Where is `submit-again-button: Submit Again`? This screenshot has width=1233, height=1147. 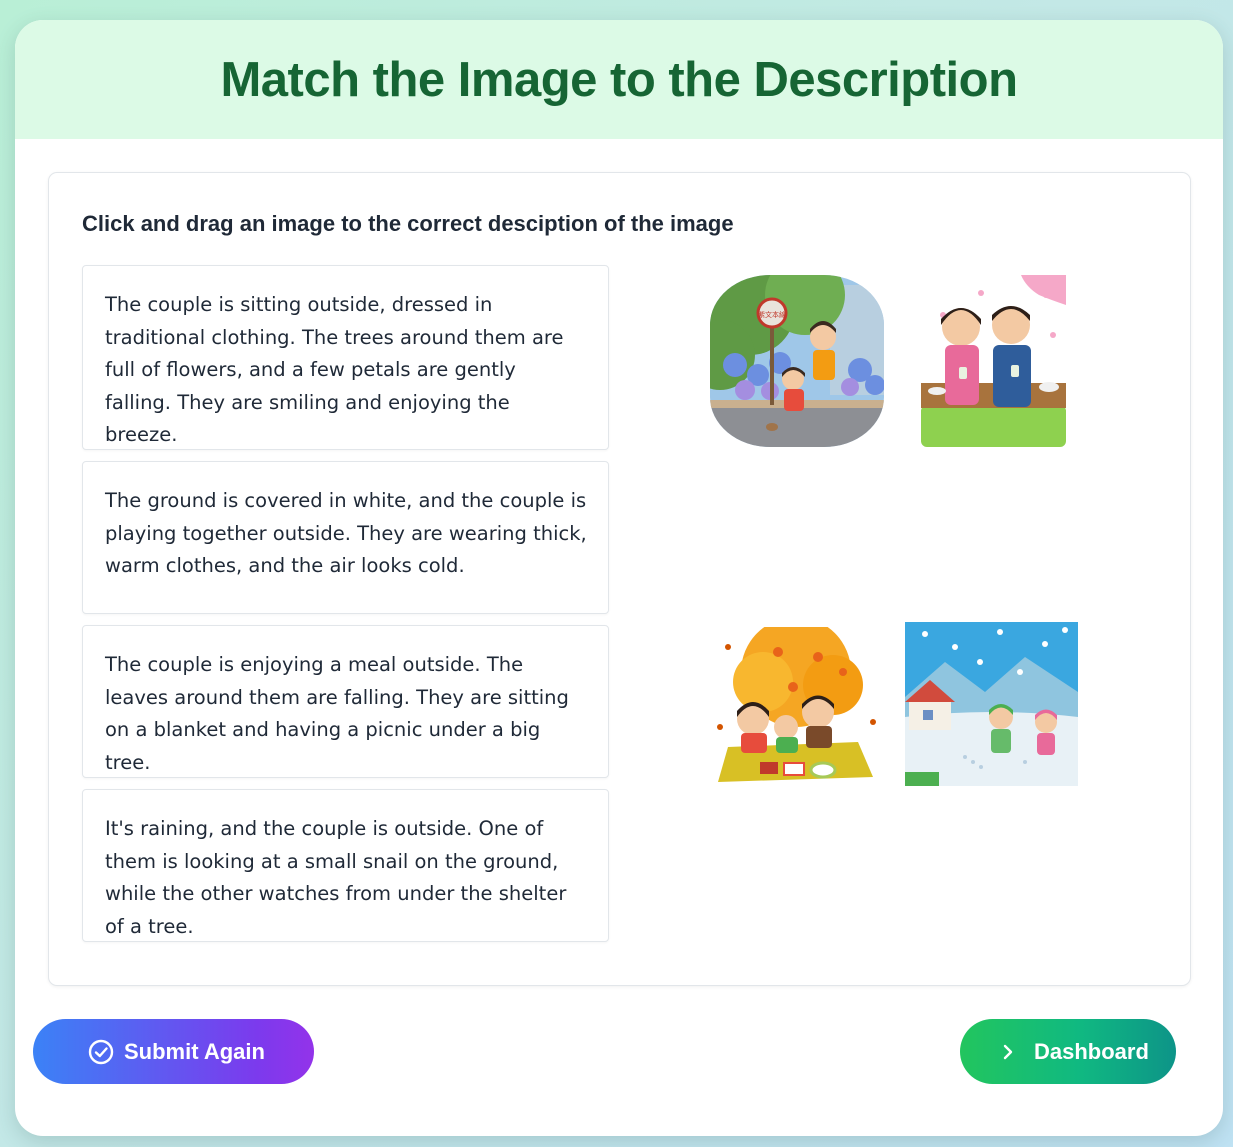 submit-again-button: Submit Again is located at coordinates (173, 1051).